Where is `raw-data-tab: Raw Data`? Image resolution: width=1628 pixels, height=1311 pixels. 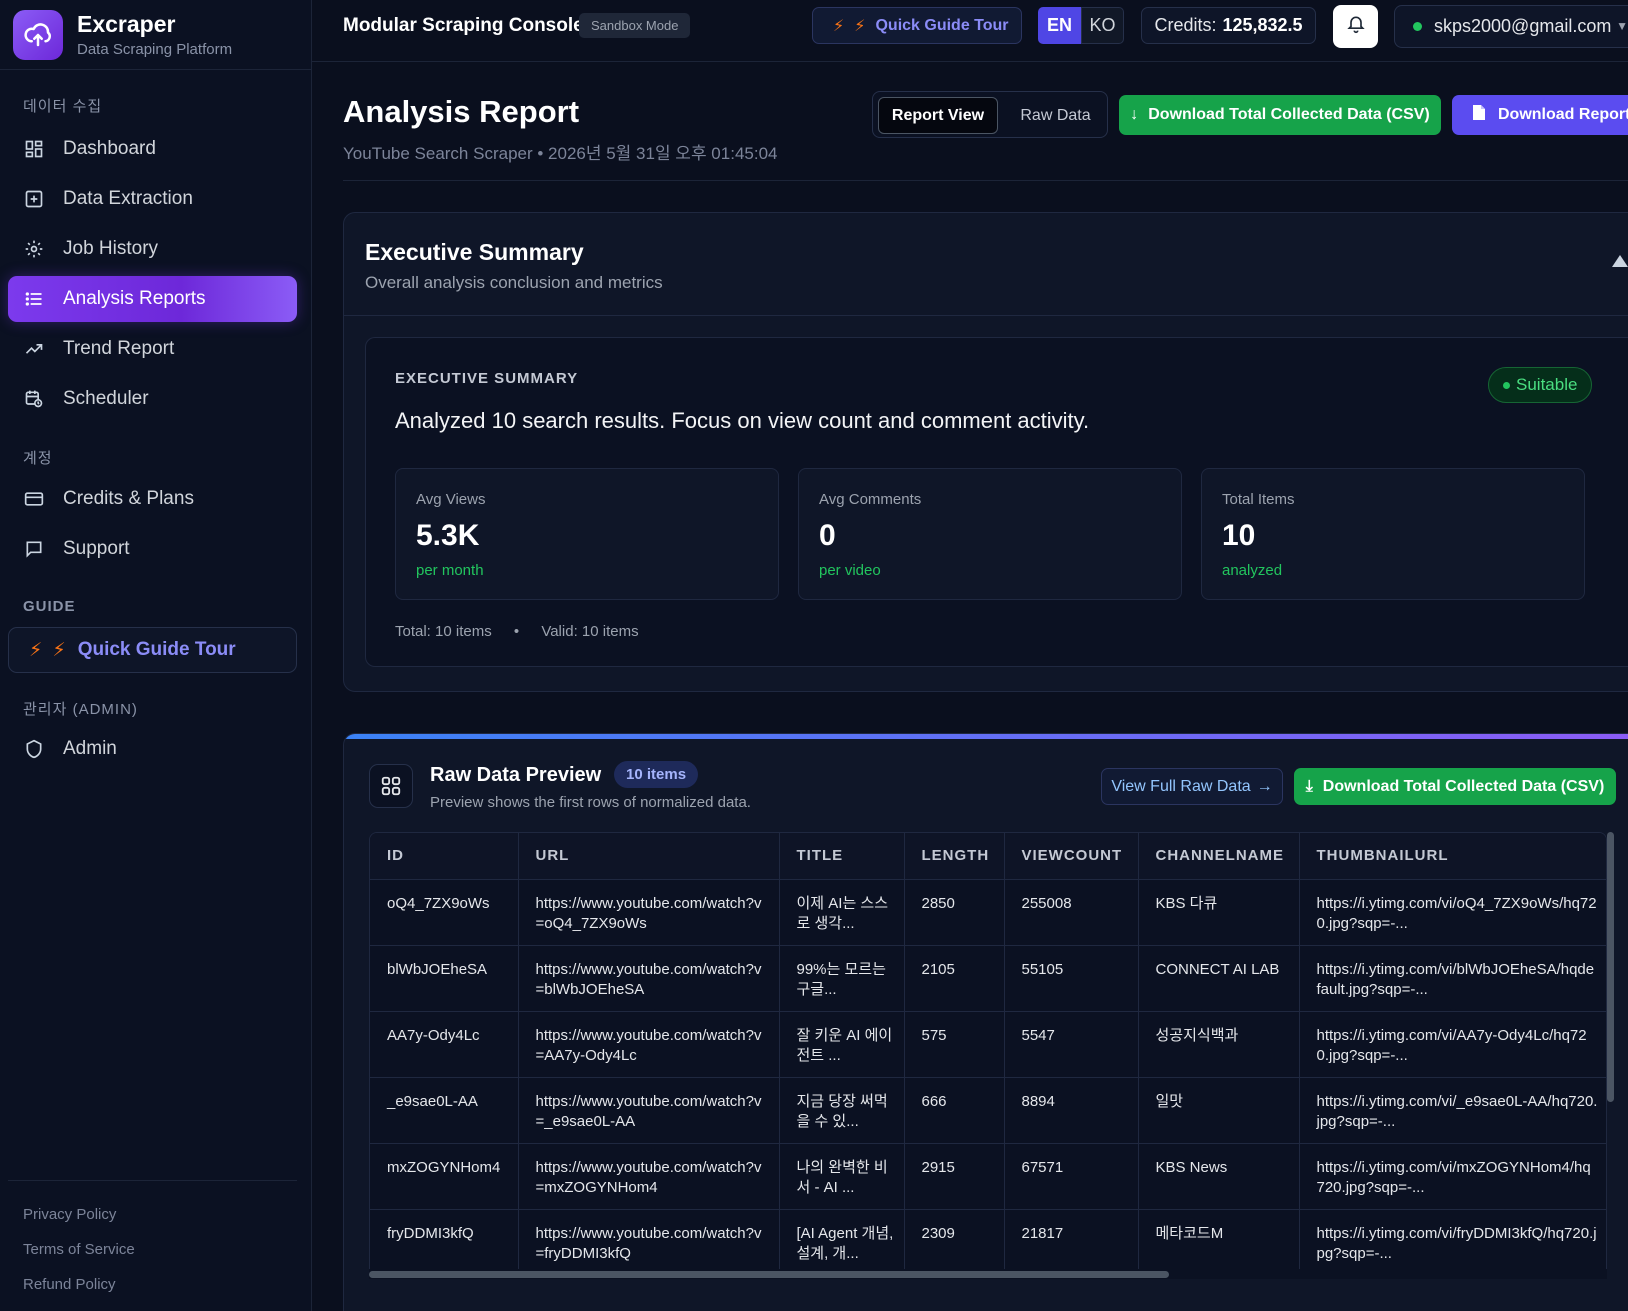
raw-data-tab: Raw Data is located at coordinates (1055, 115).